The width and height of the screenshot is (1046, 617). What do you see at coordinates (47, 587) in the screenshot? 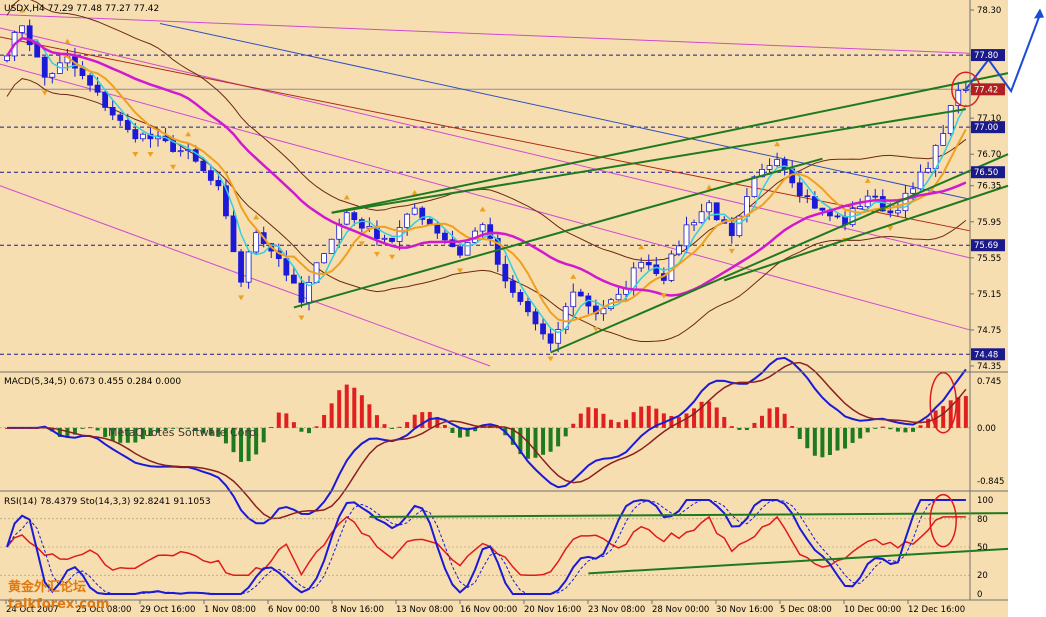
I see `forum-watermark-cn: 黄金外汇论坛` at bounding box center [47, 587].